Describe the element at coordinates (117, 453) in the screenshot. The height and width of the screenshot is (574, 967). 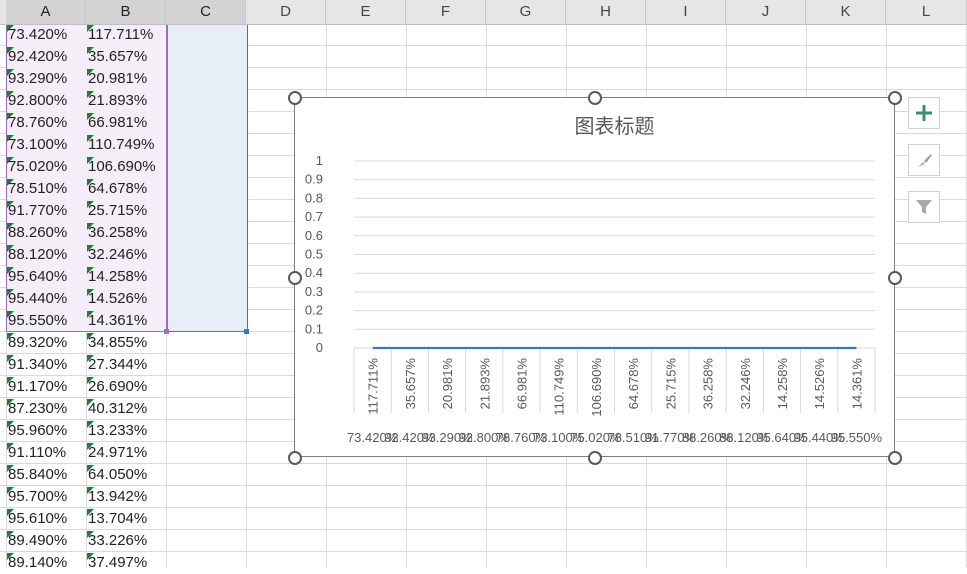
I see `cell-b20: 24.971%` at that location.